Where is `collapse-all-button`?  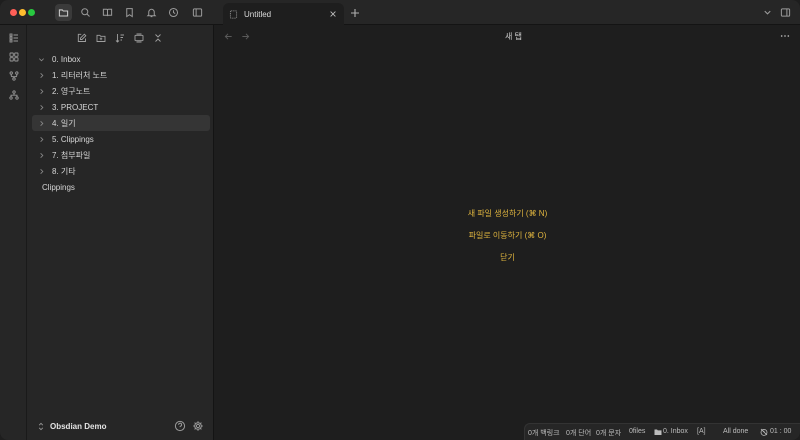
collapse-all-button is located at coordinates (157, 37).